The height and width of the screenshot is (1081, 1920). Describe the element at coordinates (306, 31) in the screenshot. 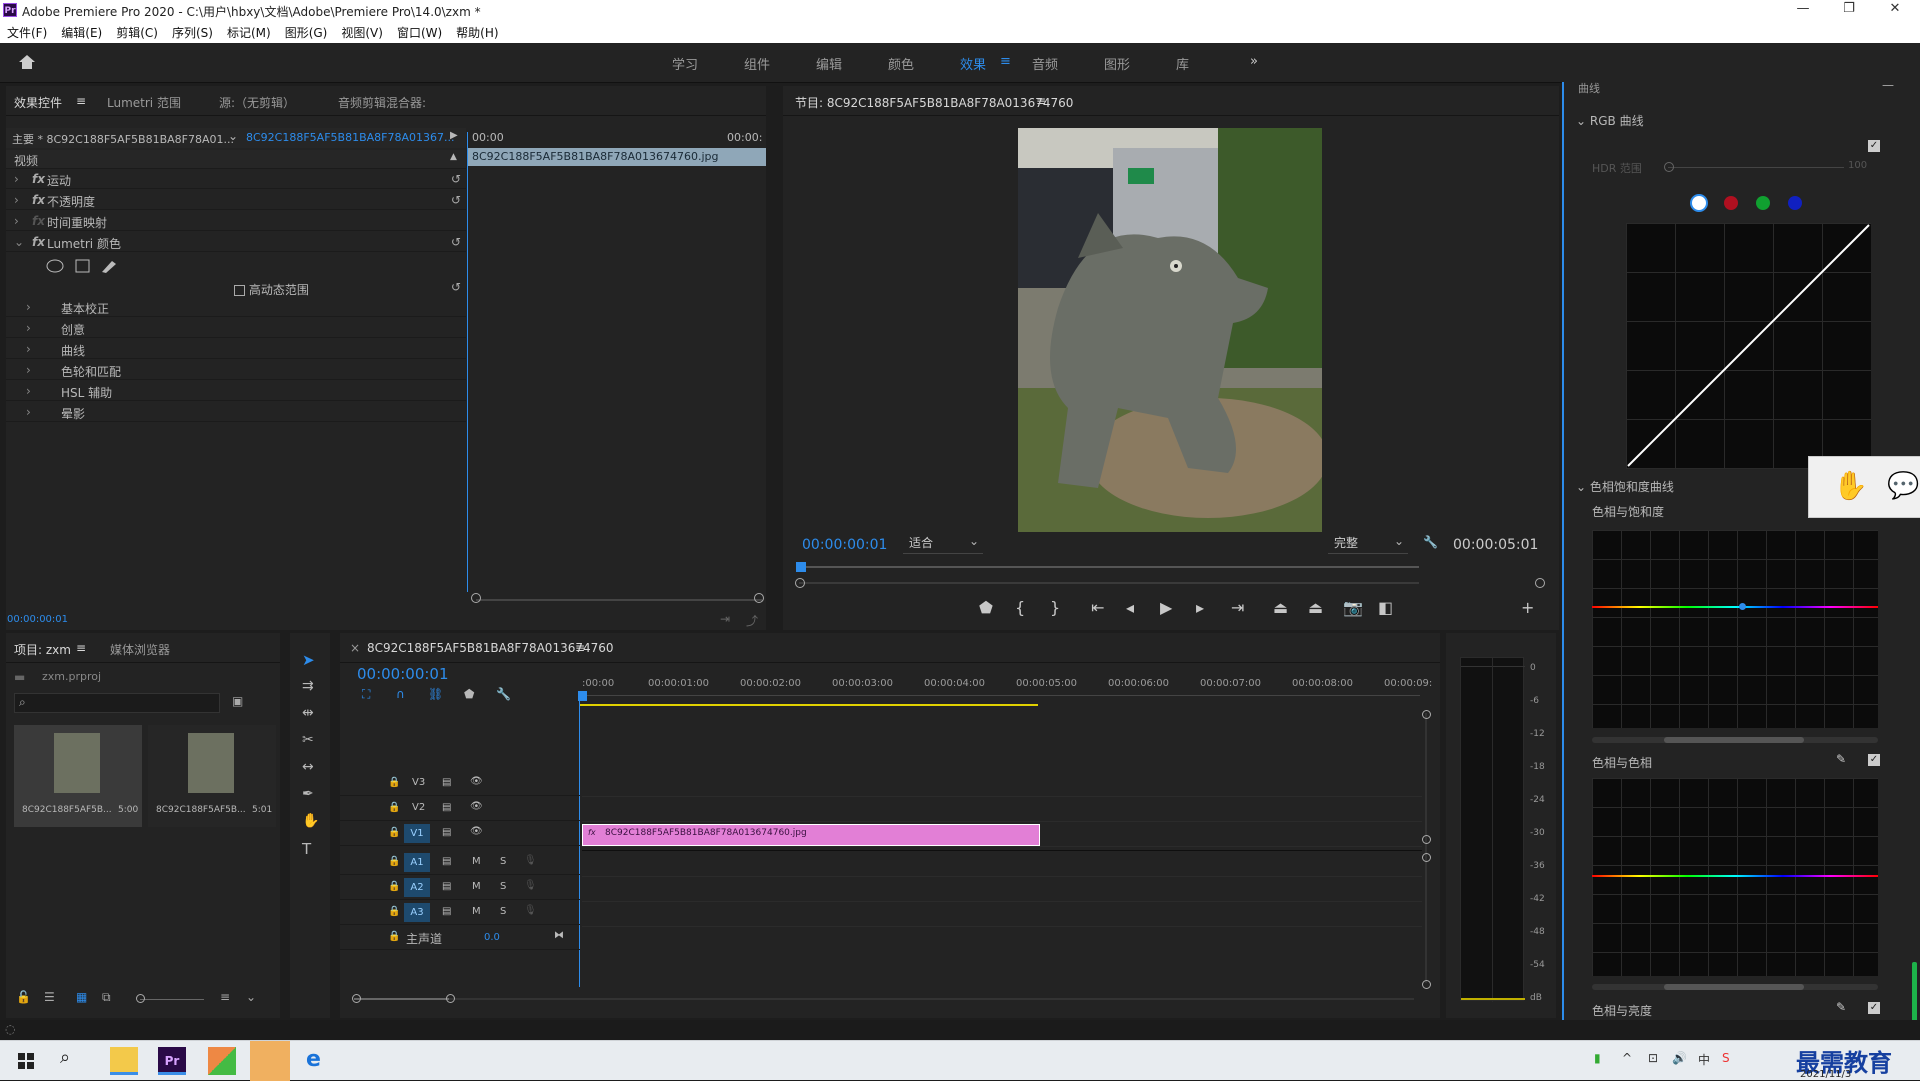

I see `menu-graphics: 图形(G)` at that location.